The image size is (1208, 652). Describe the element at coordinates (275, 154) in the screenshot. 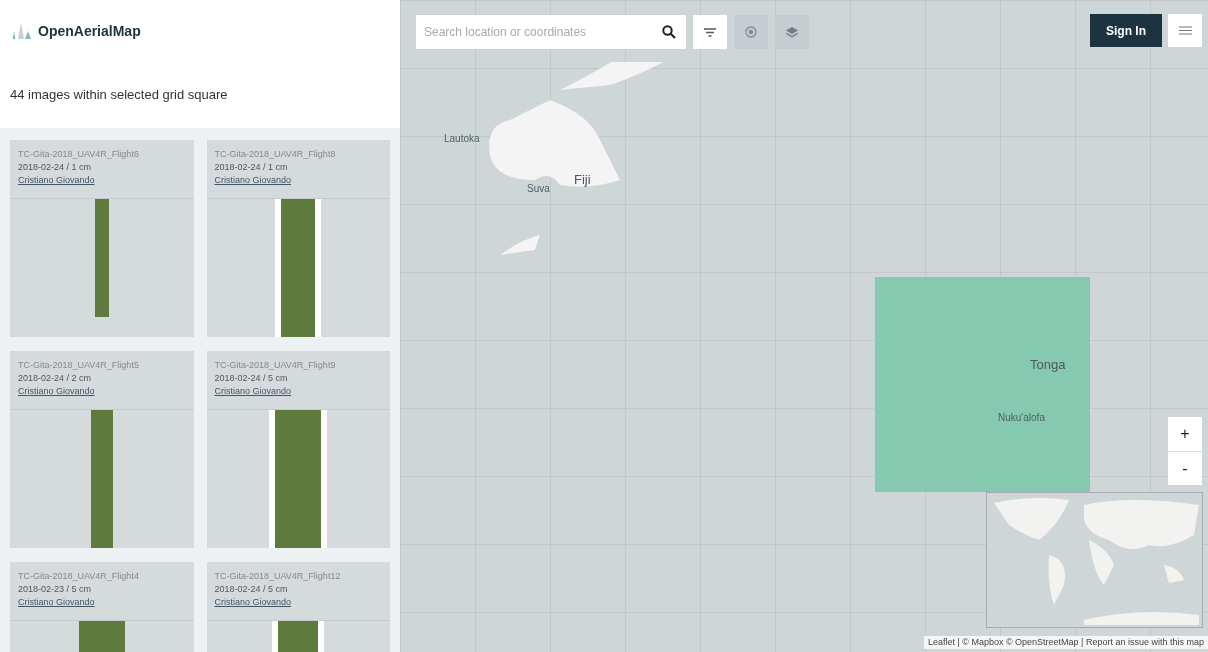

I see `image-title: TC-Gita-2018_UAV4R_Flight8` at that location.